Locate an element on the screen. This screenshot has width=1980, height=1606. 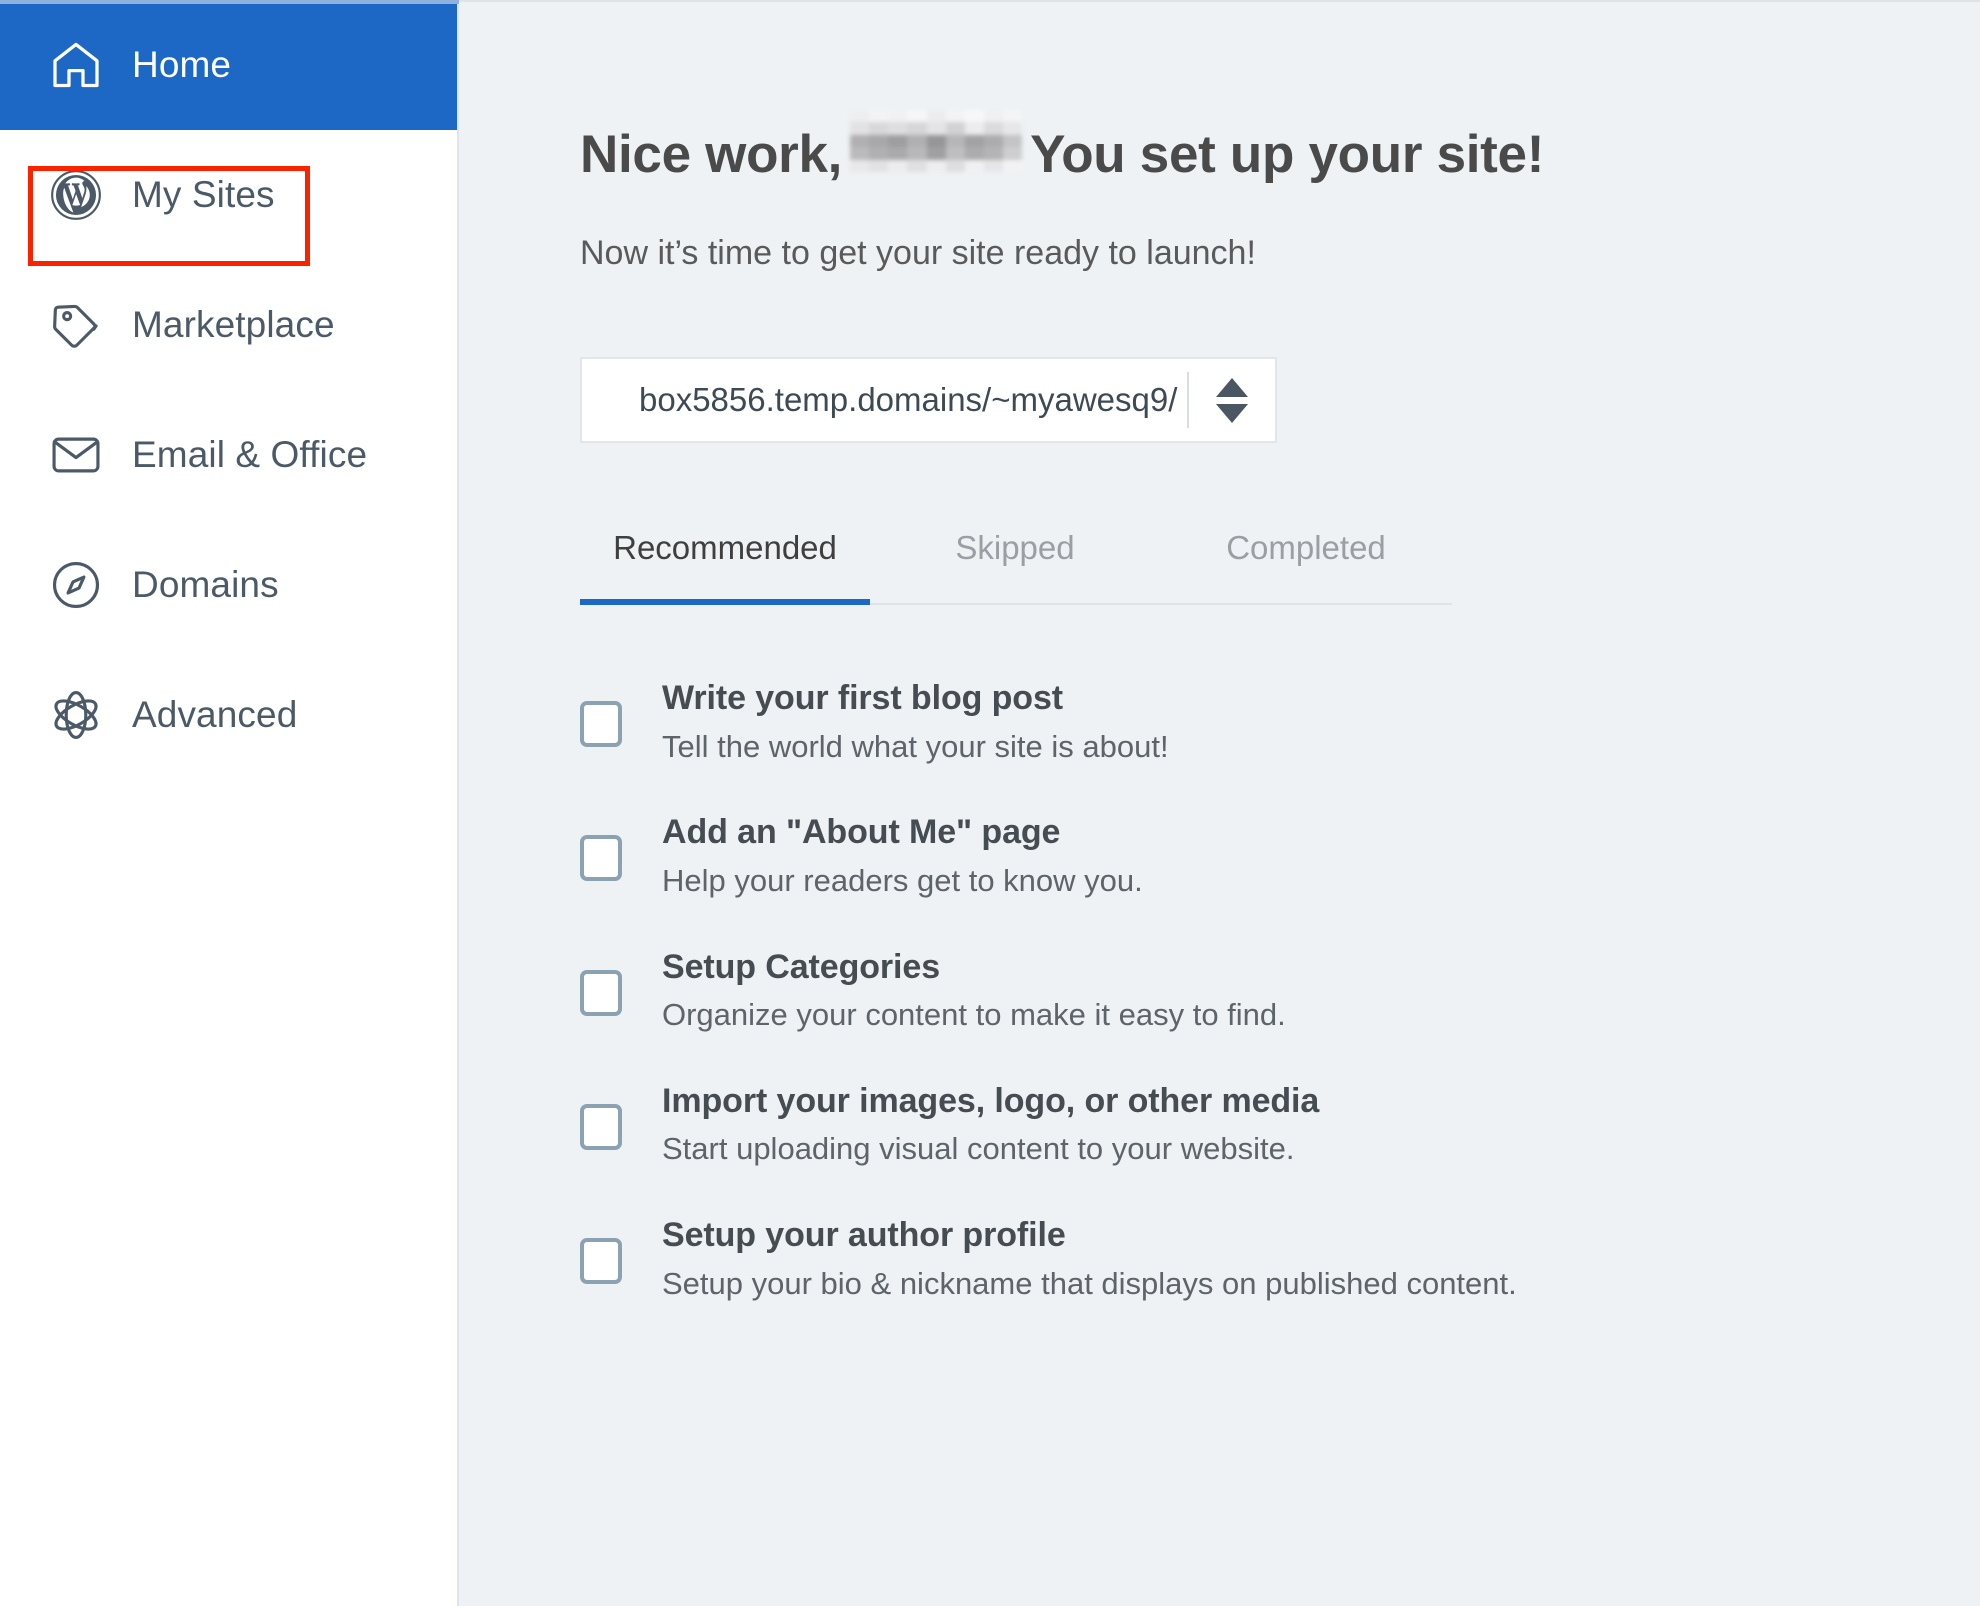
domain-select-spinner is located at coordinates (1232, 400).